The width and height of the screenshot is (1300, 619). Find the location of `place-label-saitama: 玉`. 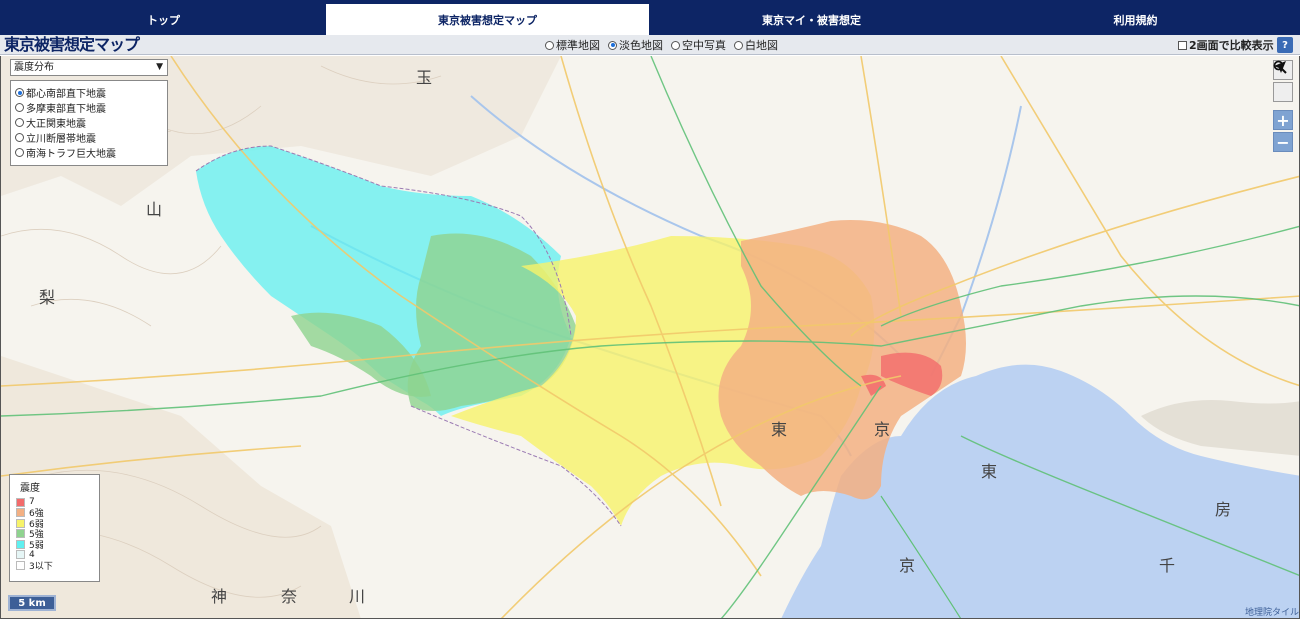

place-label-saitama: 玉 is located at coordinates (424, 77).